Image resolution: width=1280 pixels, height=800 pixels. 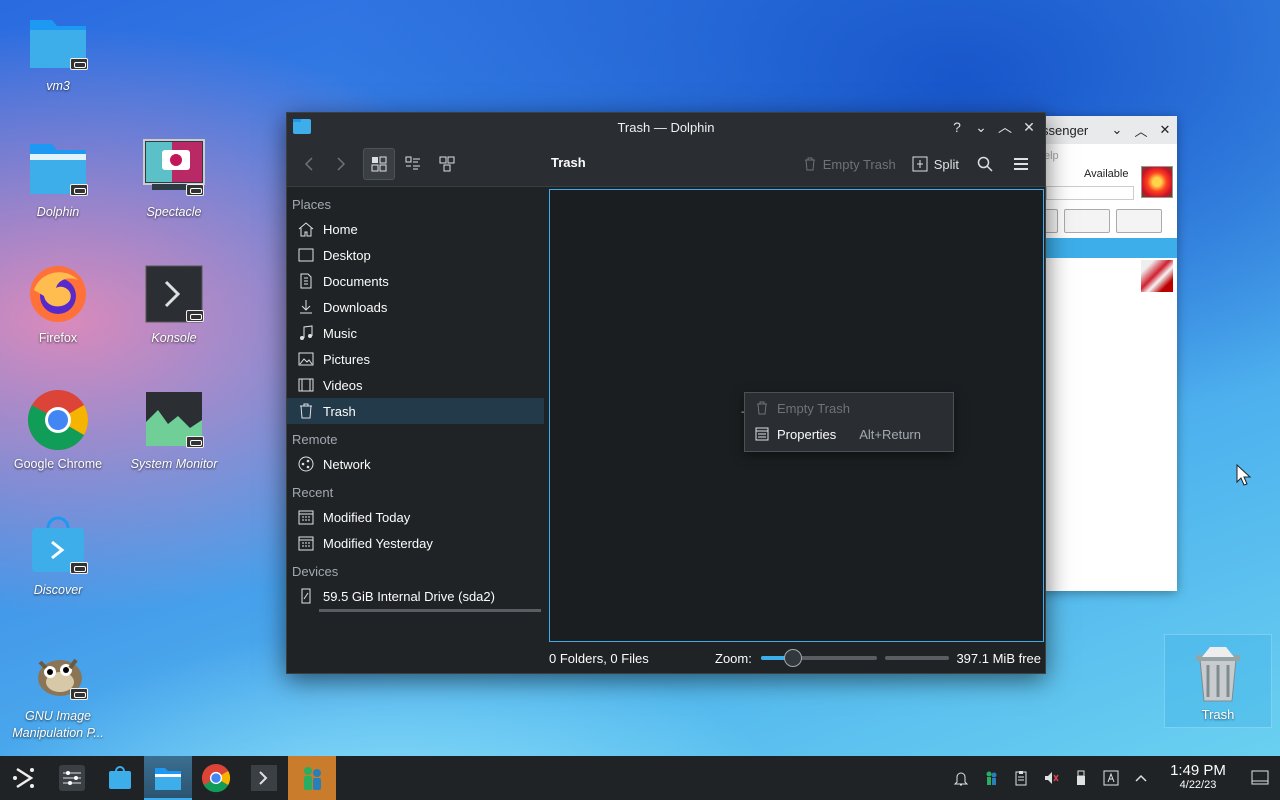 I want to click on status-label: Available, so click(x=1106, y=174).